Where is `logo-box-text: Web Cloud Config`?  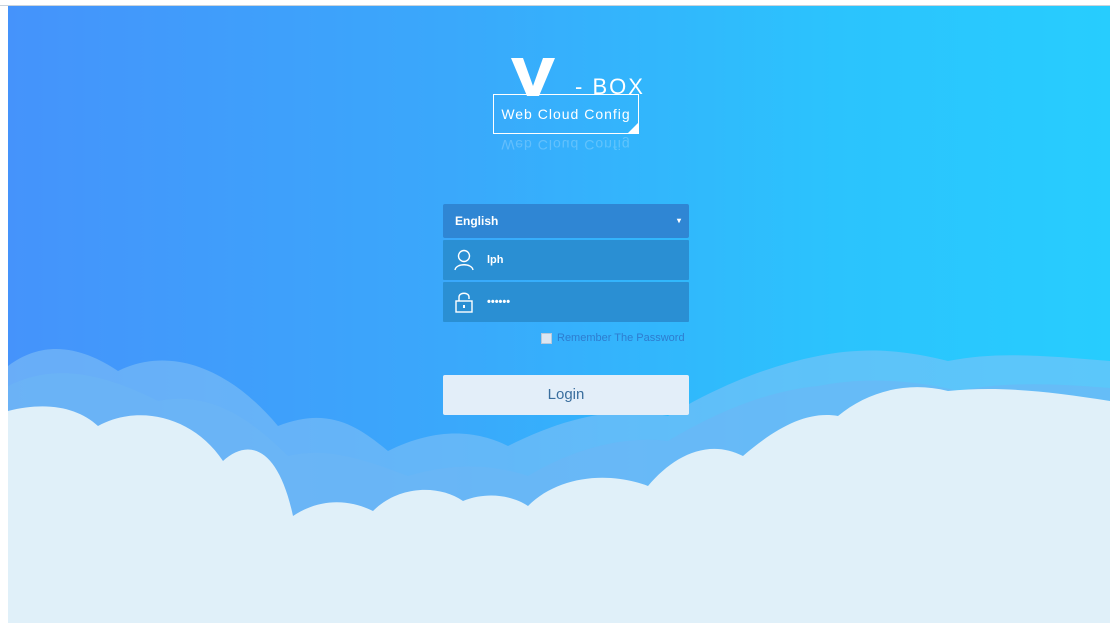
logo-box-text: Web Cloud Config is located at coordinates (566, 114).